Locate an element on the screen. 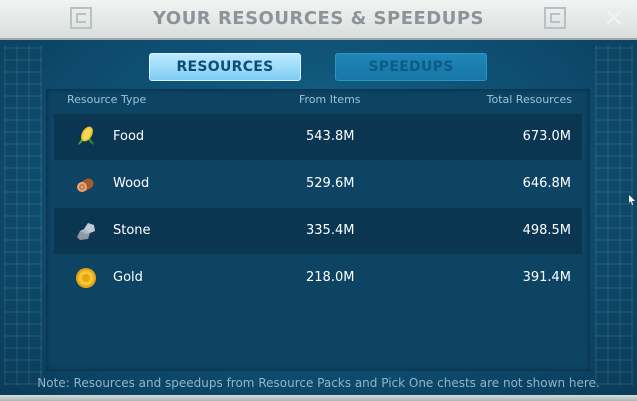 The width and height of the screenshot is (637, 401). resource-name: Gold is located at coordinates (128, 277).